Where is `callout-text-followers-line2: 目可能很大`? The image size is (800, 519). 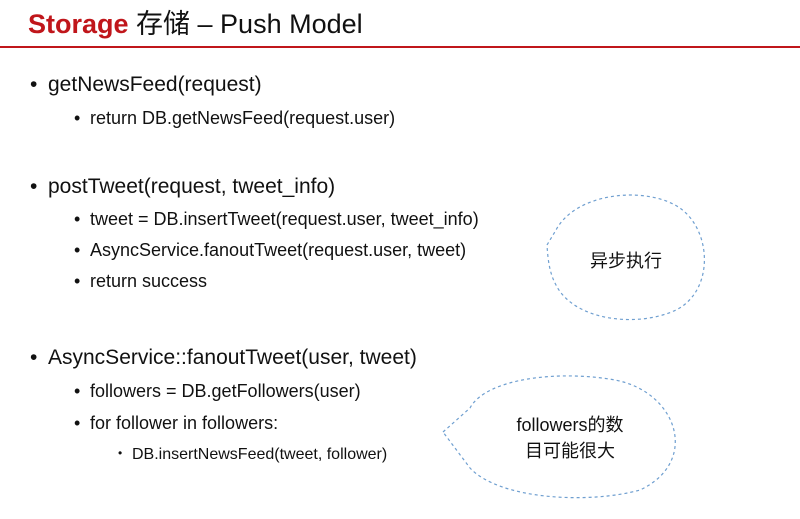 callout-text-followers-line2: 目可能很大 is located at coordinates (570, 451).